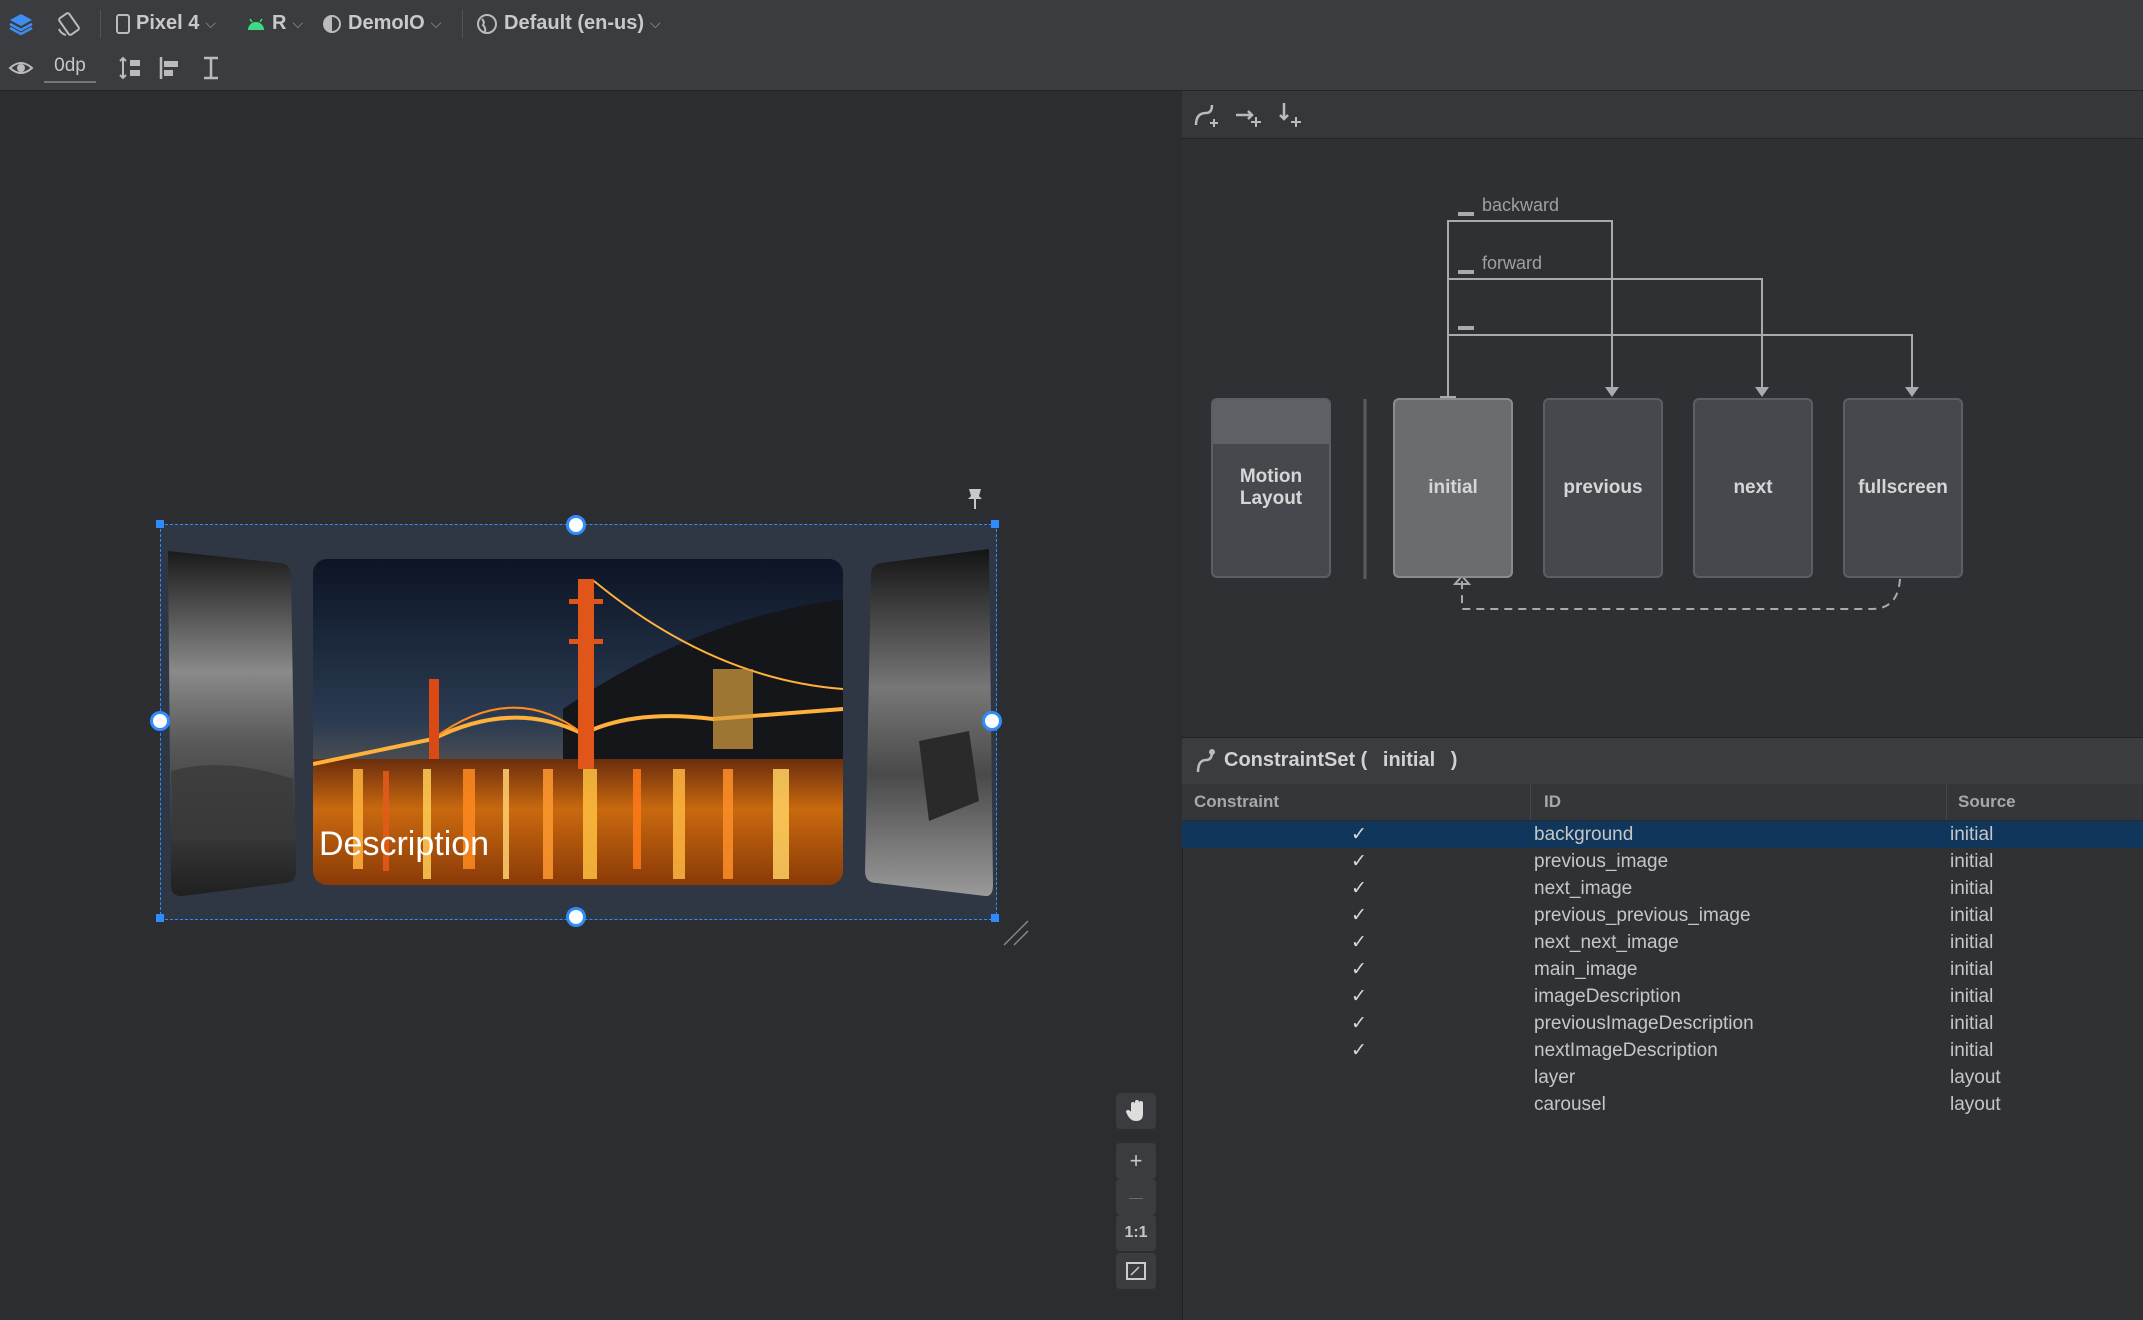  I want to click on next-image, so click(926, 721).